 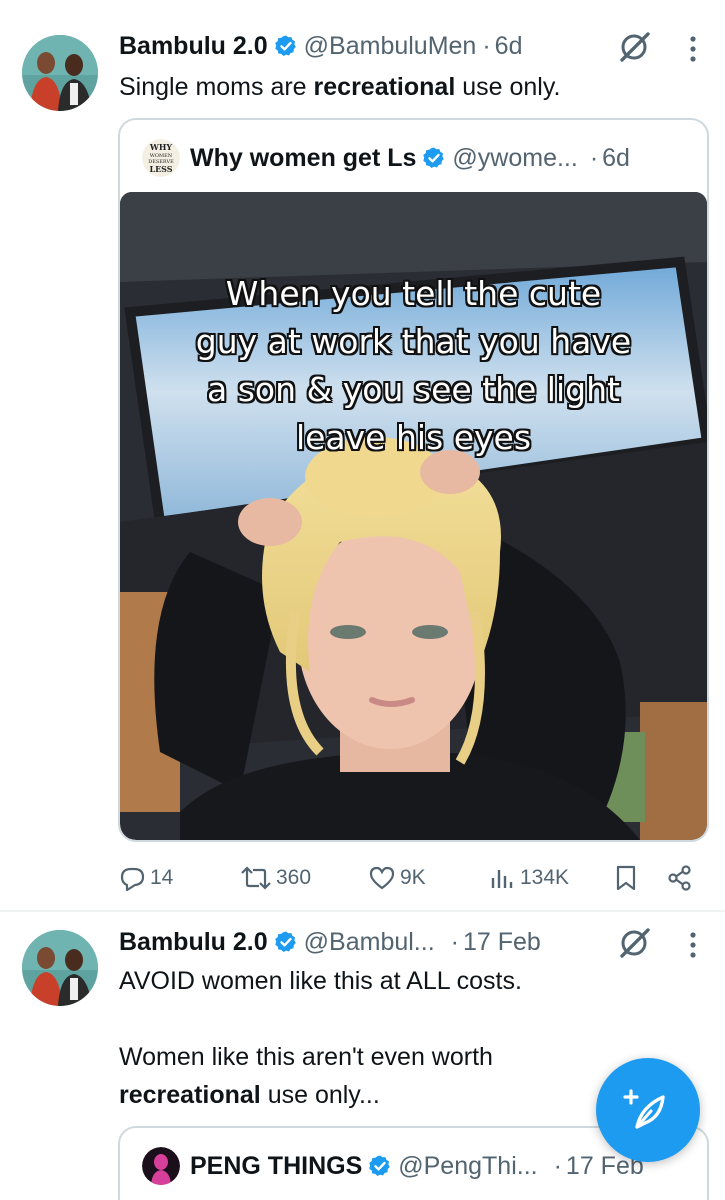 What do you see at coordinates (276, 1166) in the screenshot?
I see `quoted-author-name: PENG THINGS` at bounding box center [276, 1166].